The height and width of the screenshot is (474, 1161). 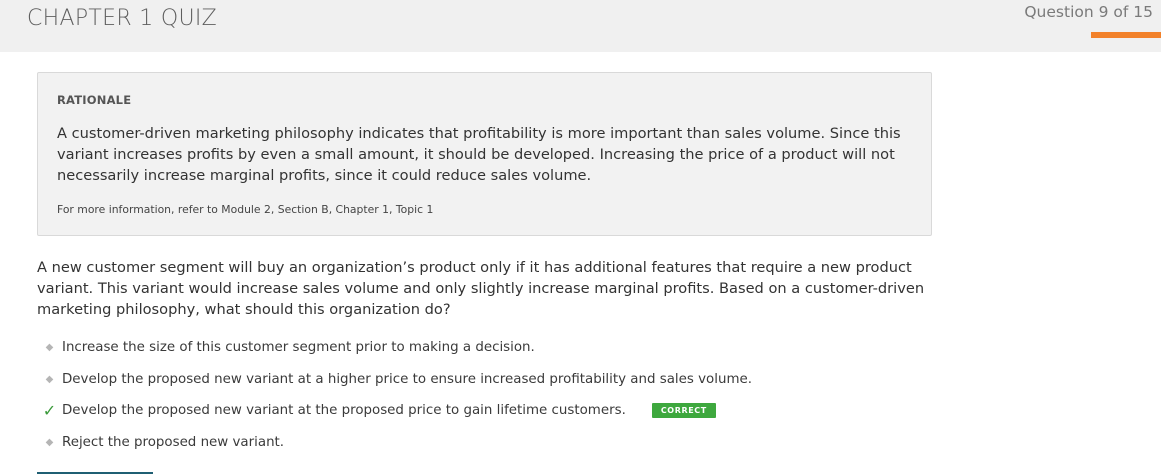 What do you see at coordinates (487, 442) in the screenshot?
I see `answer-option: ◆ Reject the proposed new variant.` at bounding box center [487, 442].